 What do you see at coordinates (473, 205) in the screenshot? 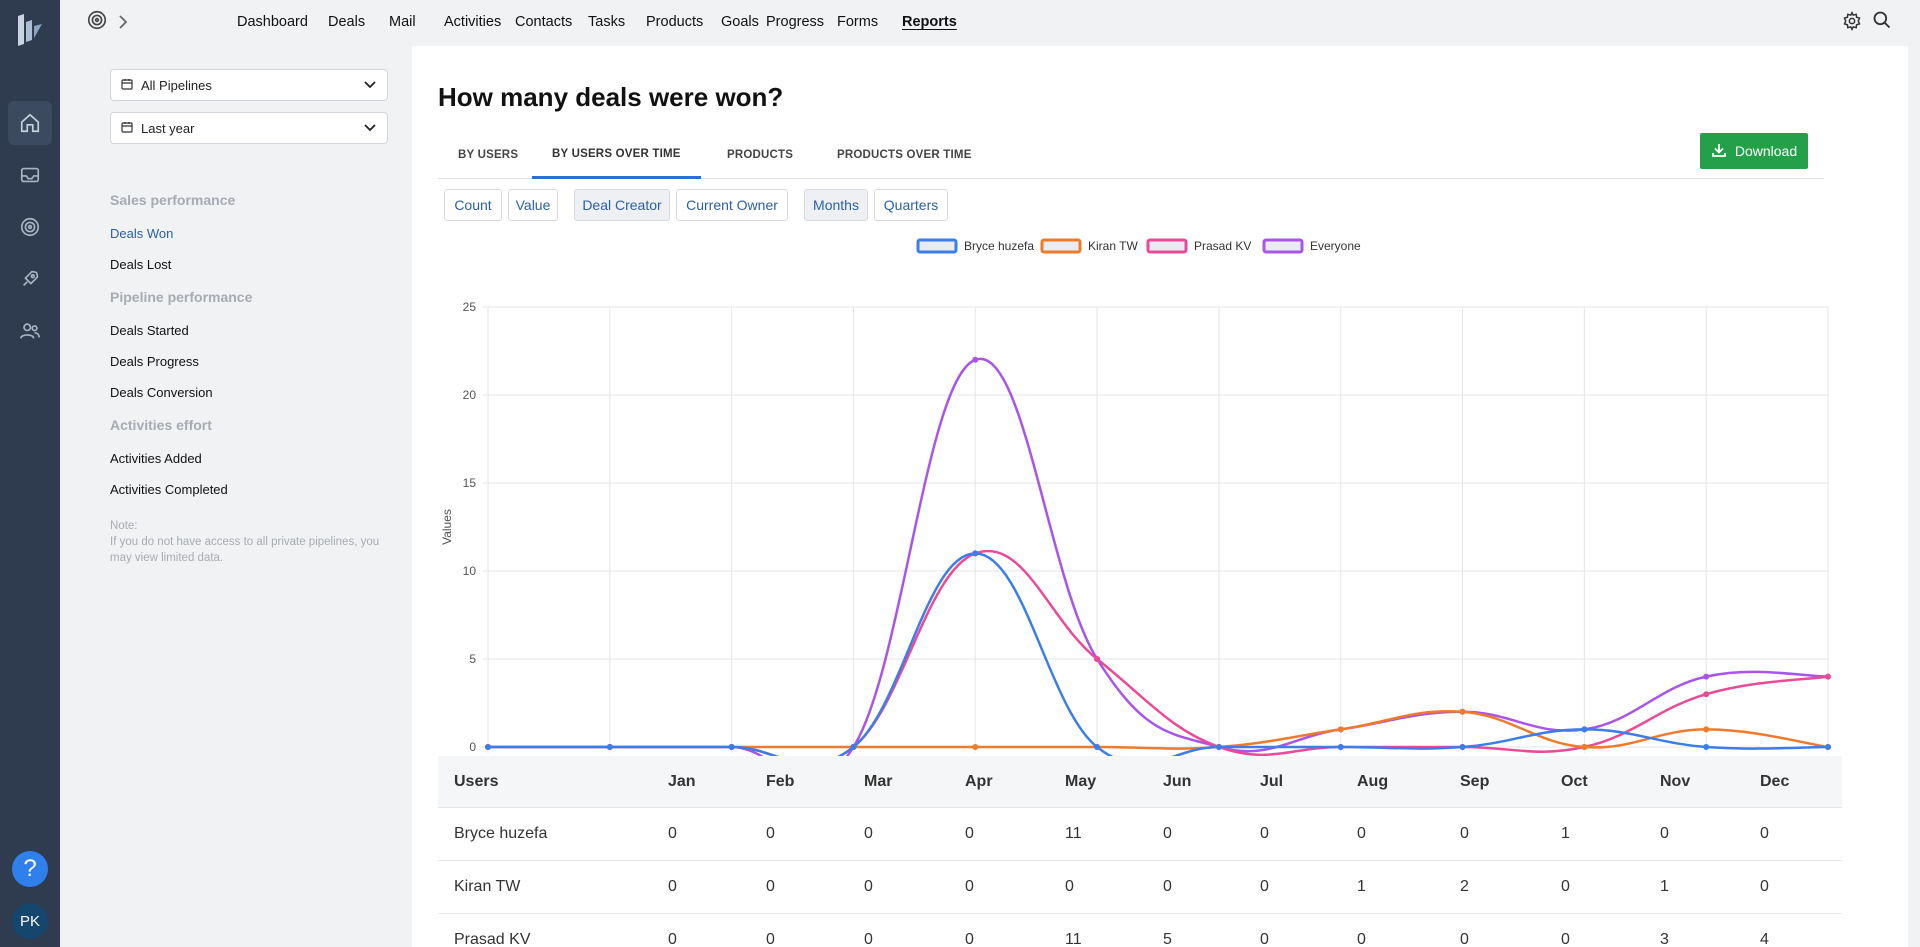
I see `toggle-count: Count` at bounding box center [473, 205].